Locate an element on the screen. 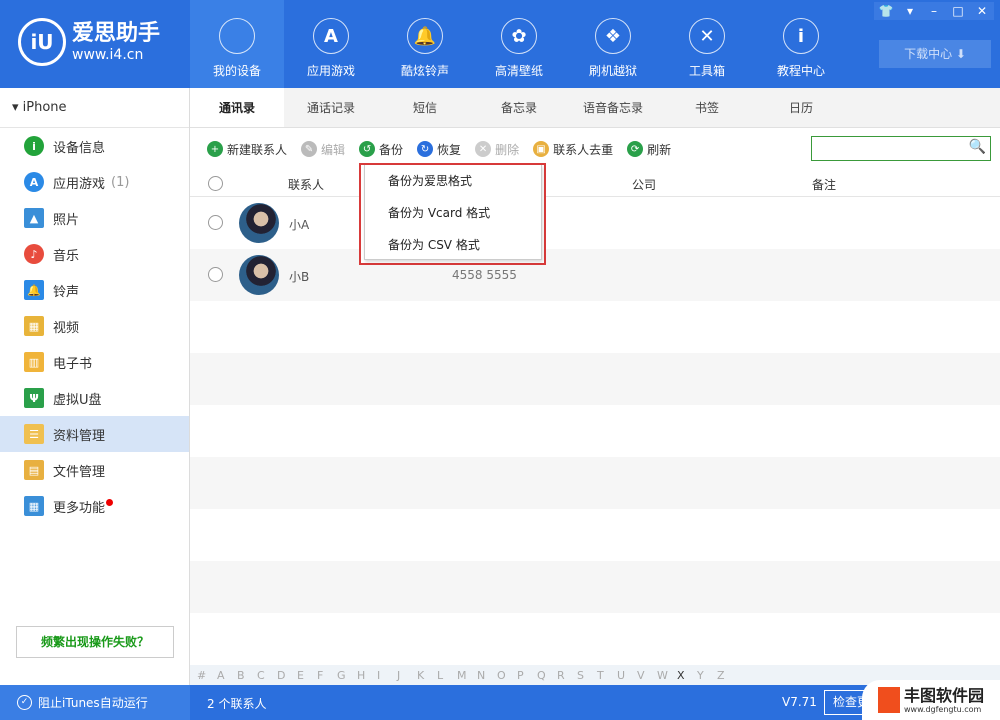 This screenshot has width=1000, height=720. sidebar-item-10: ▦ 更多功能 is located at coordinates (94, 506).